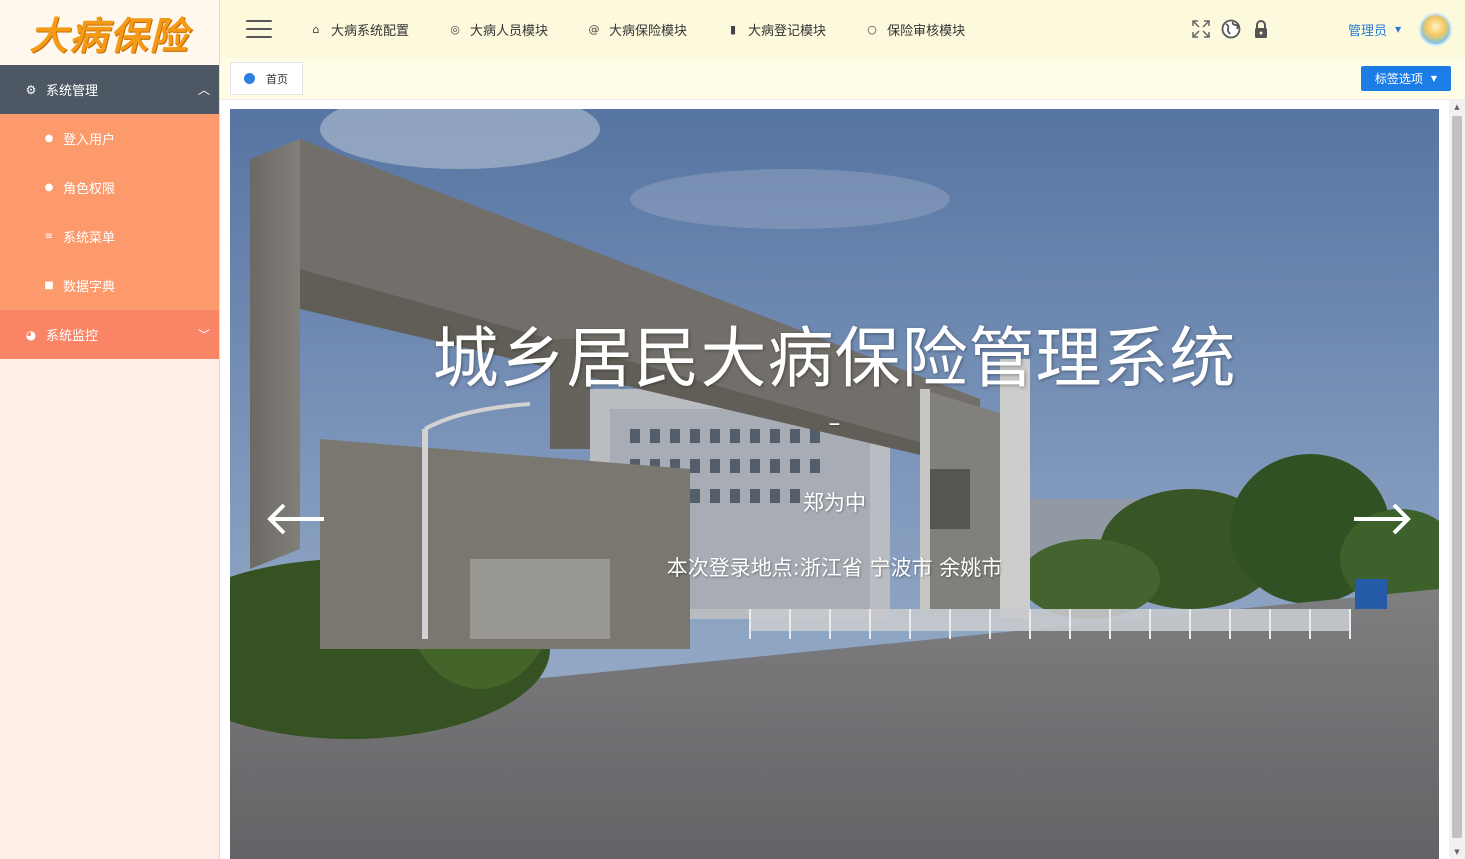 The height and width of the screenshot is (859, 1465). Describe the element at coordinates (316, 29) in the screenshot. I see `home-icon: ⌂` at that location.